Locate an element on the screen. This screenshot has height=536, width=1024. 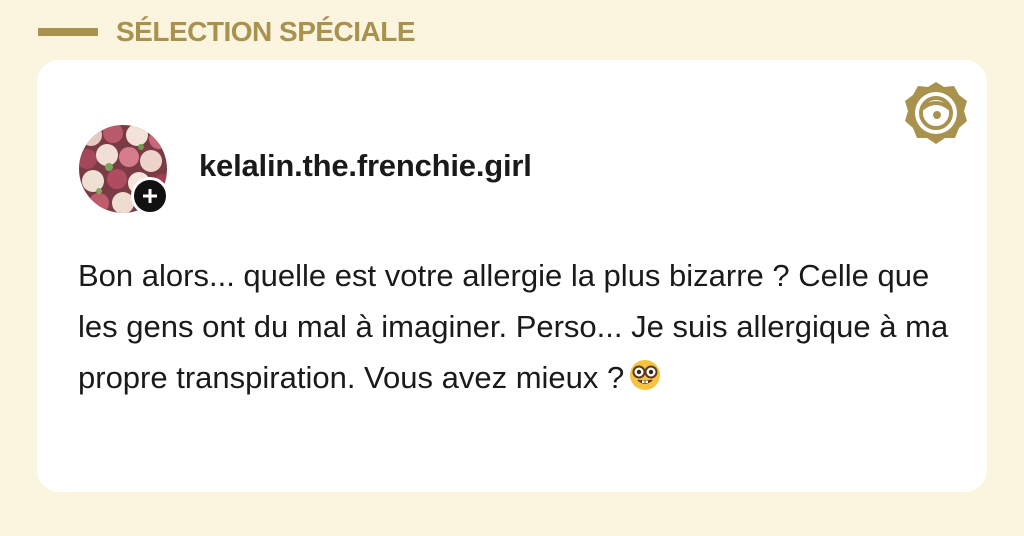
plus-icon is located at coordinates (150, 196).